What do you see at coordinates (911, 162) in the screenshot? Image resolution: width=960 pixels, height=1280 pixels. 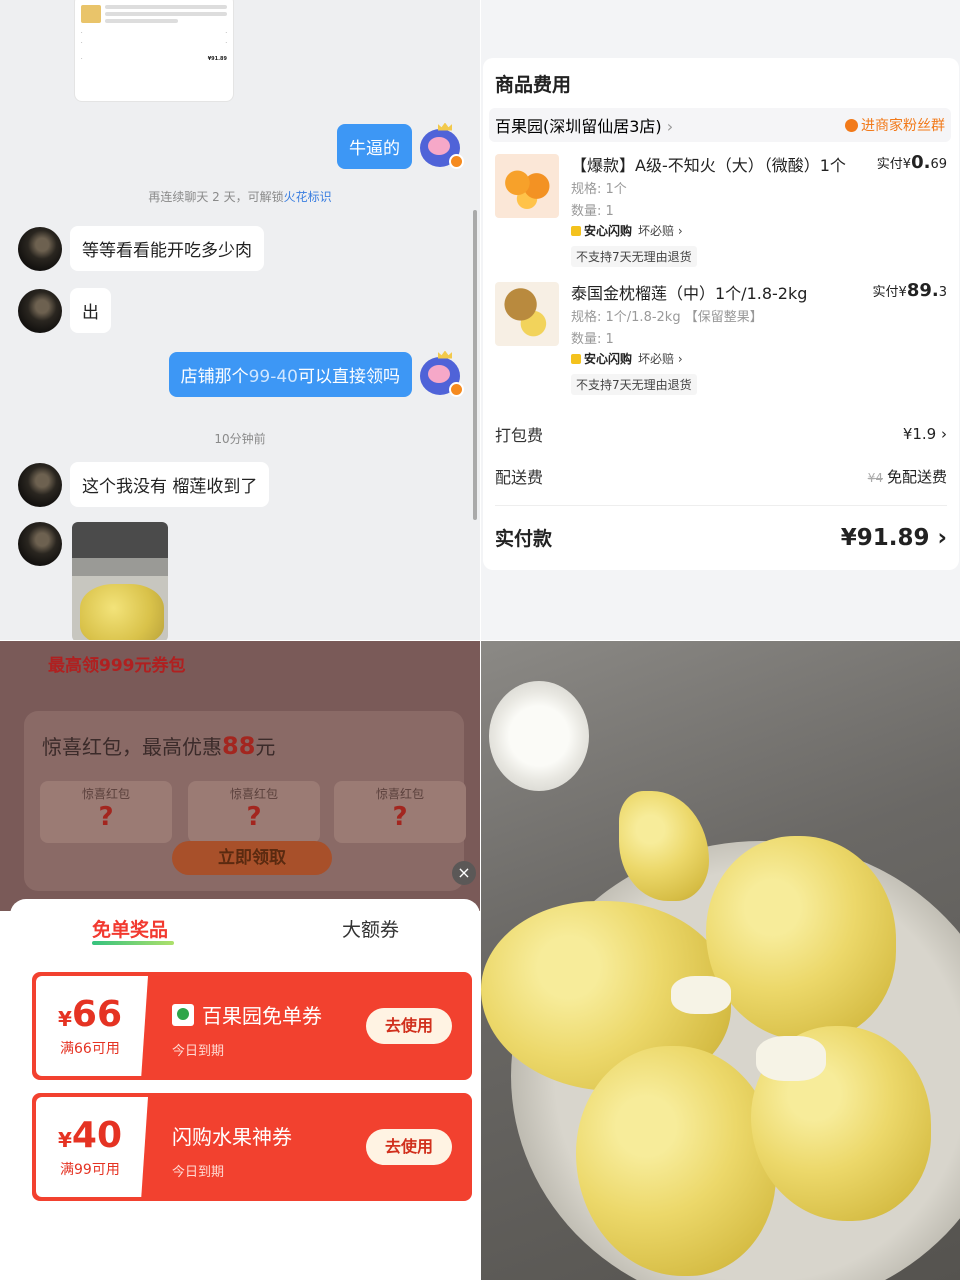 I see `product-price: 实付¥0.69` at bounding box center [911, 162].